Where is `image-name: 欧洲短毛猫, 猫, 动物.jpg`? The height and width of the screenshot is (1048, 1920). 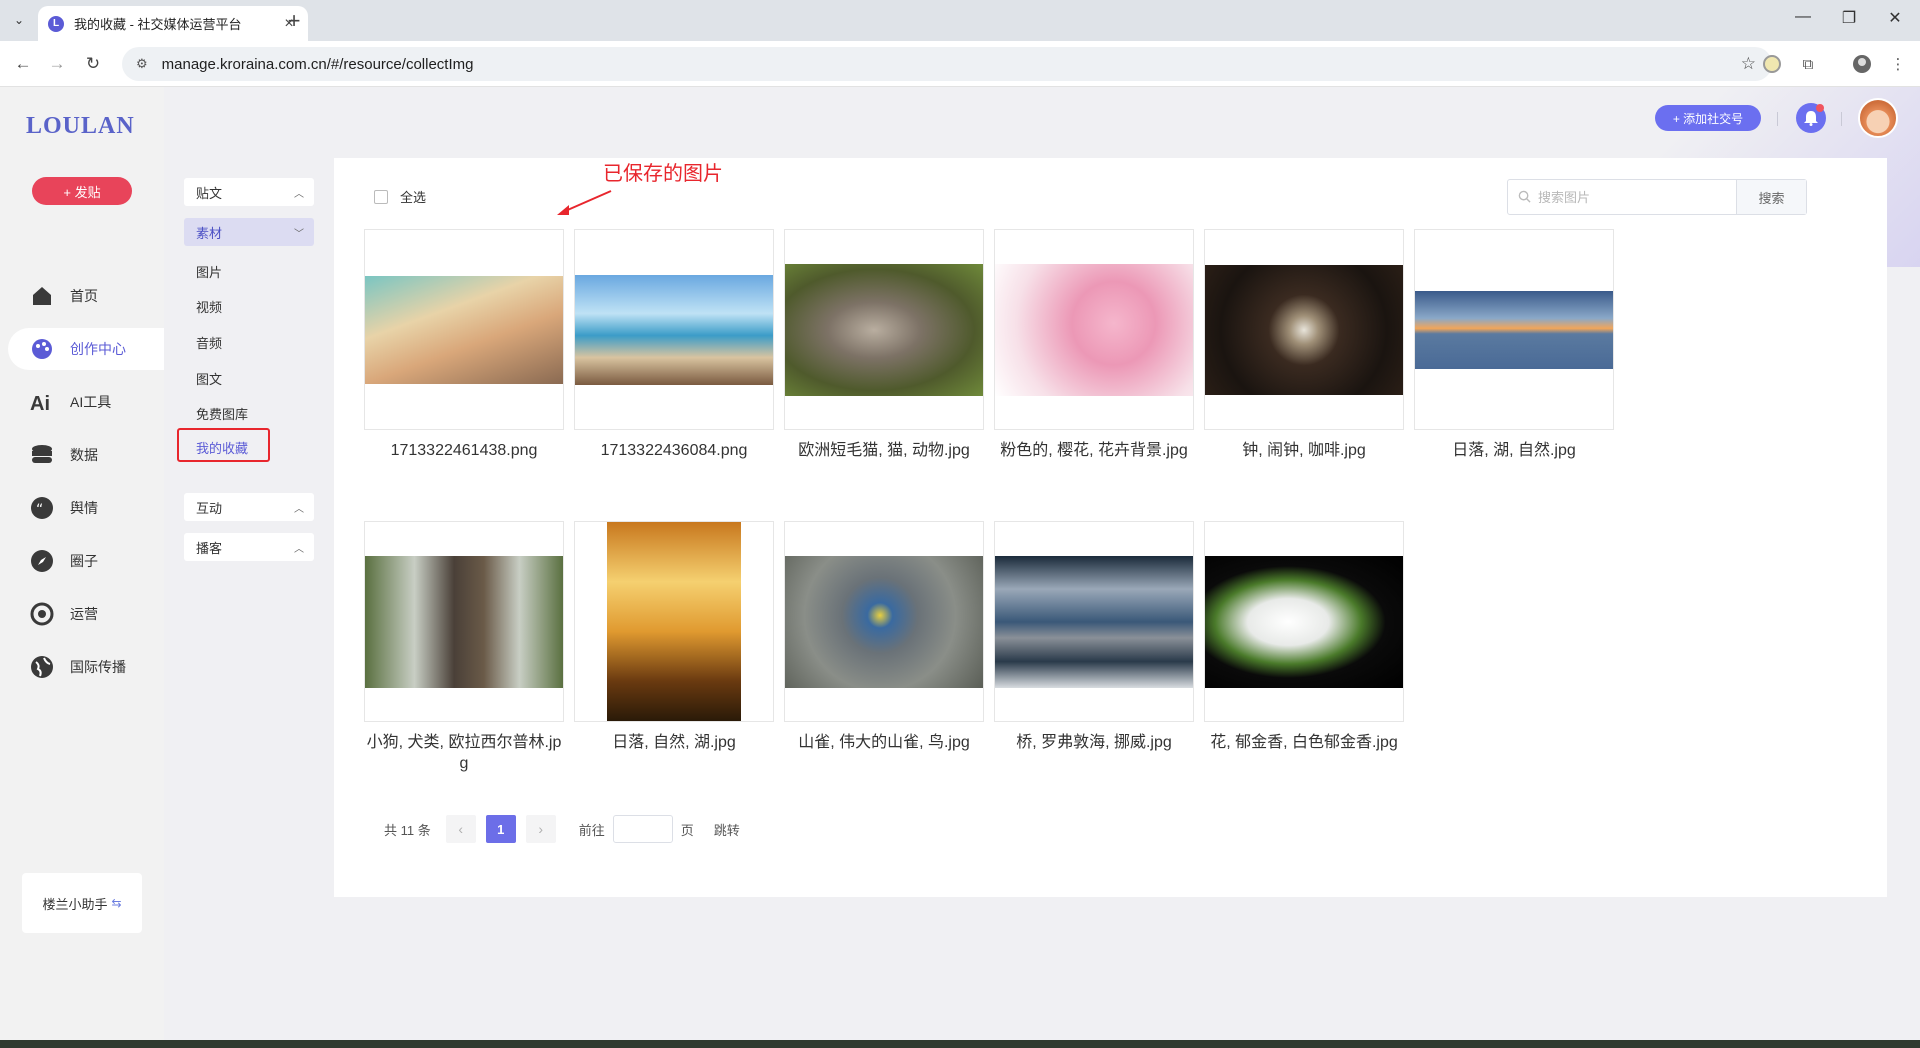 image-name: 欧洲短毛猫, 猫, 动物.jpg is located at coordinates (884, 450).